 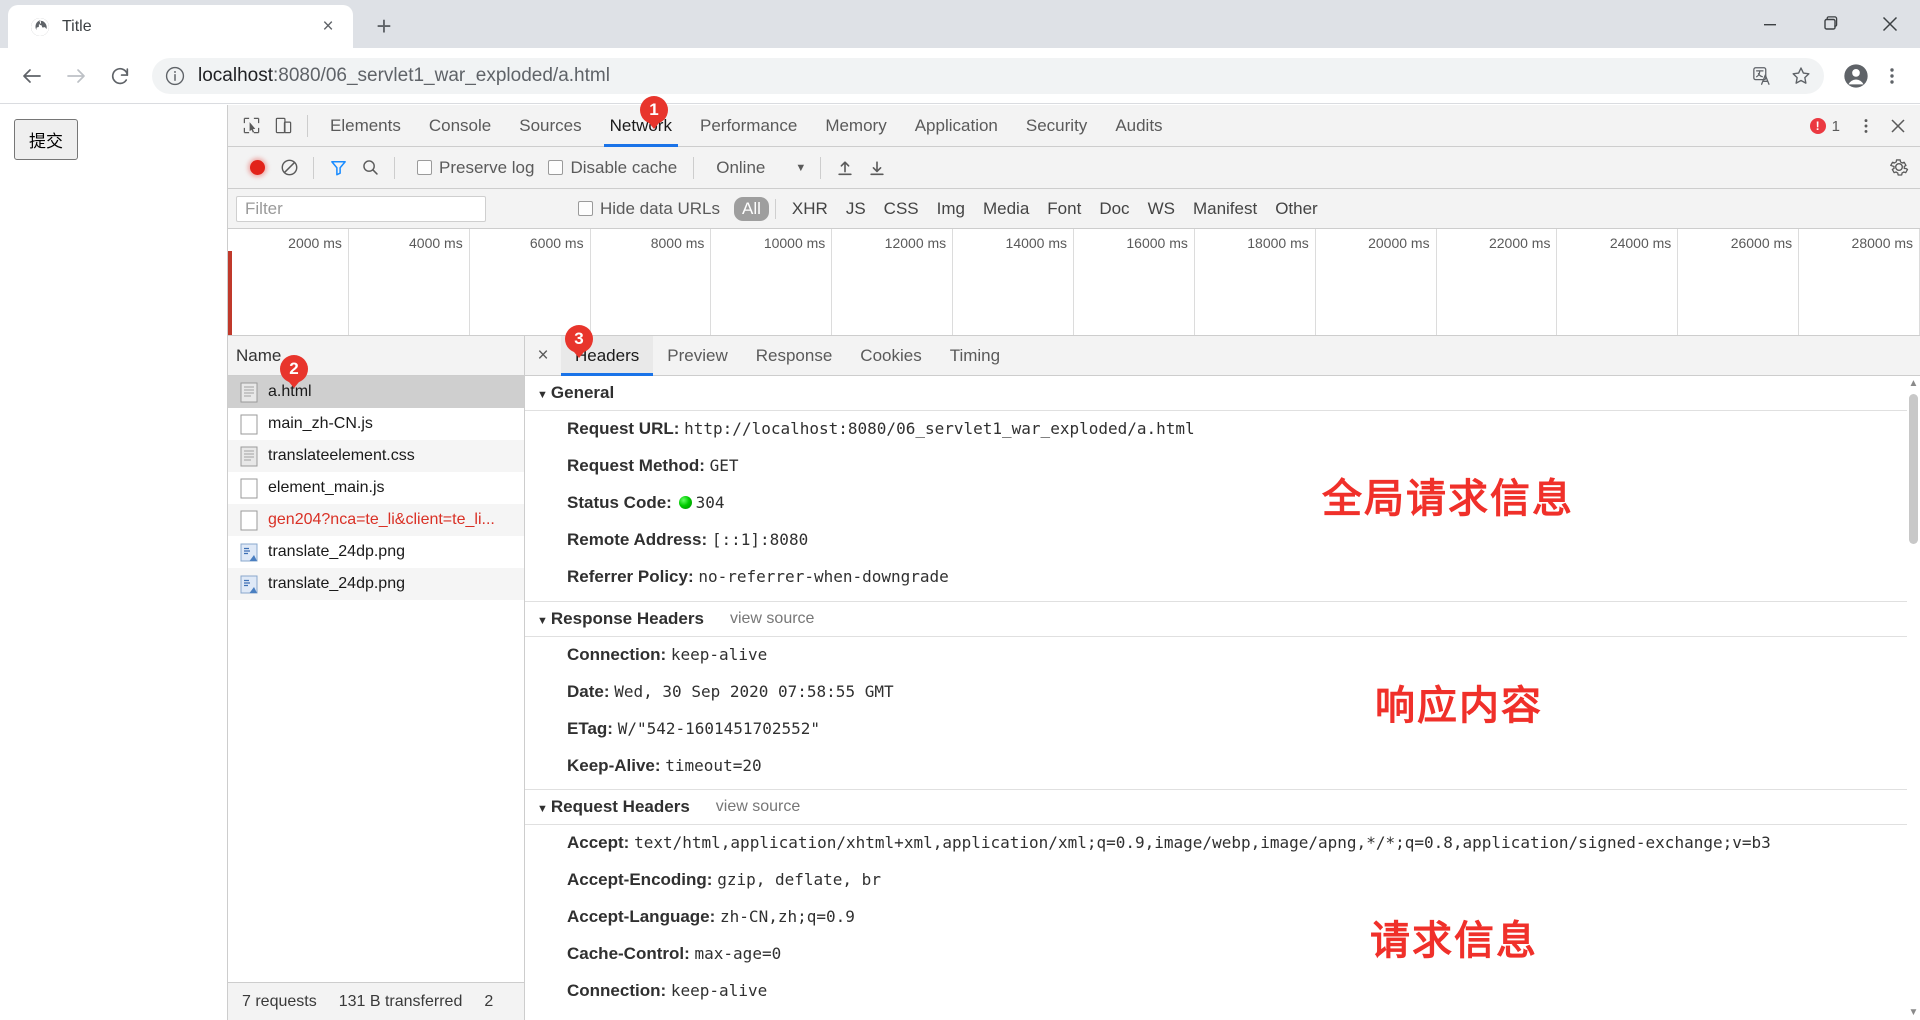 What do you see at coordinates (1134, 282) in the screenshot?
I see `timeline-tick: 16000 ms` at bounding box center [1134, 282].